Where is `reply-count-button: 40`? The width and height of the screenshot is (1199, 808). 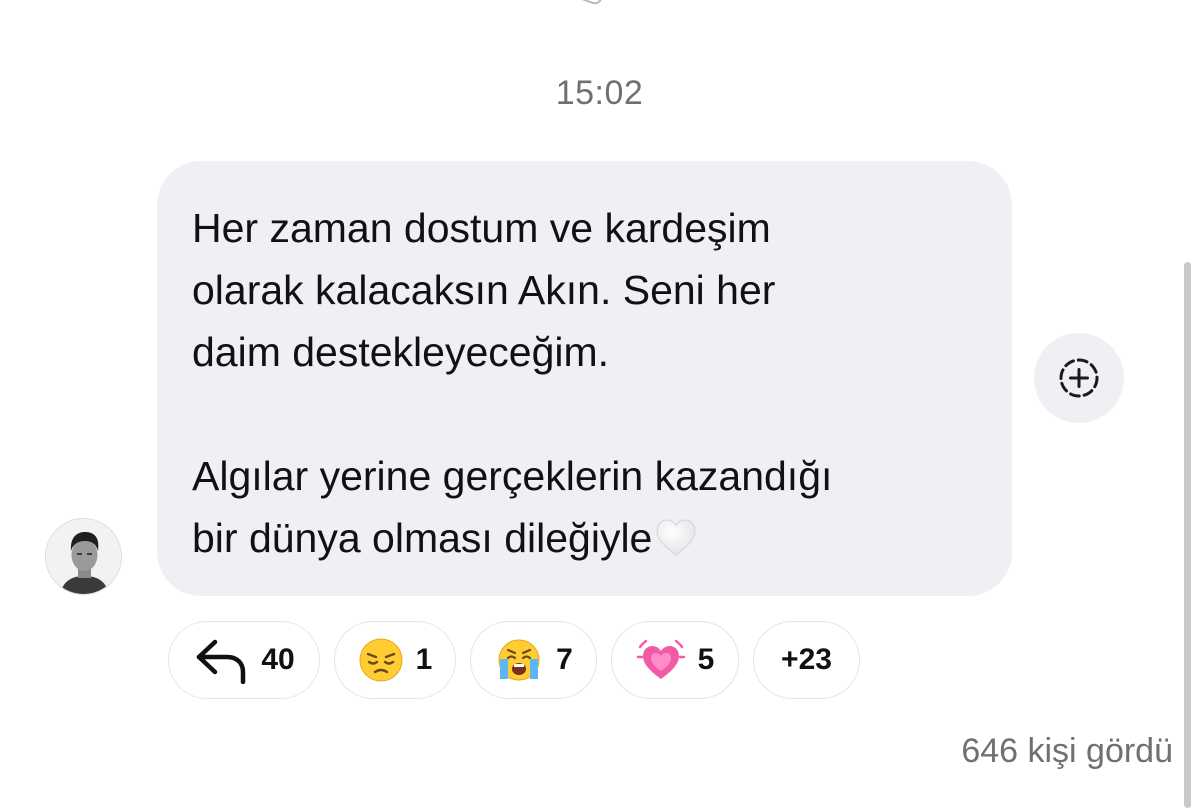
reply-count-button: 40 is located at coordinates (244, 660).